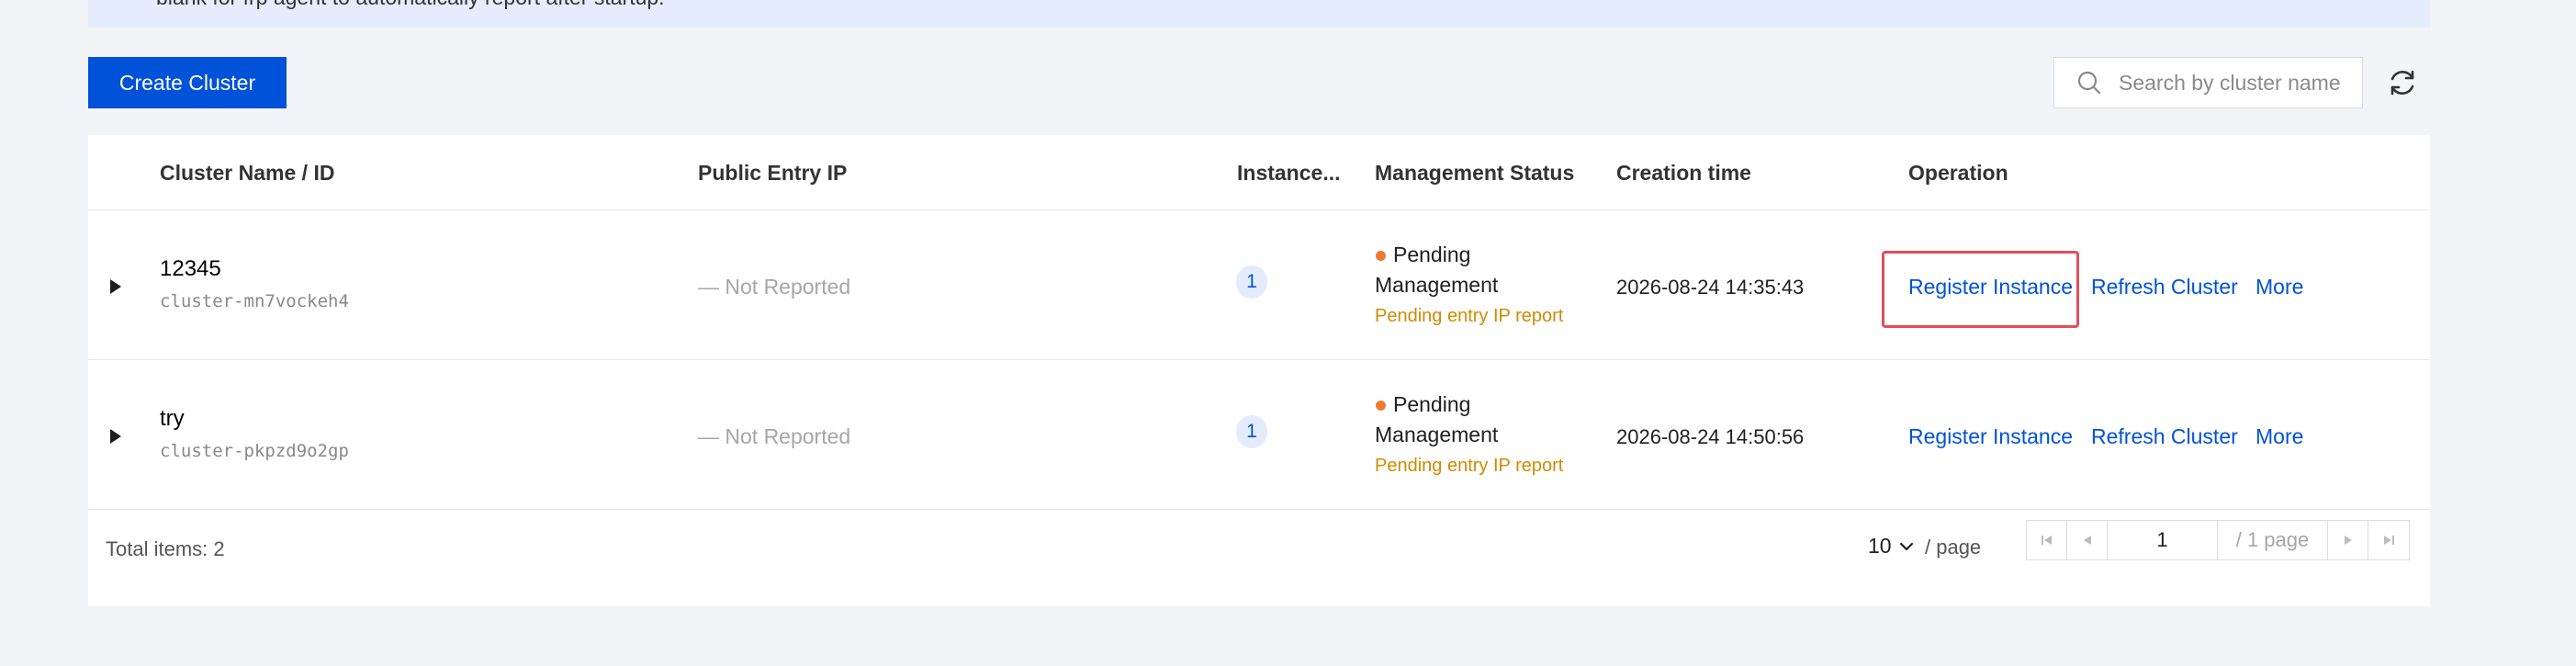 Image resolution: width=2576 pixels, height=666 pixels. I want to click on cluster-id: cluster-pkpzd9o2gp, so click(254, 451).